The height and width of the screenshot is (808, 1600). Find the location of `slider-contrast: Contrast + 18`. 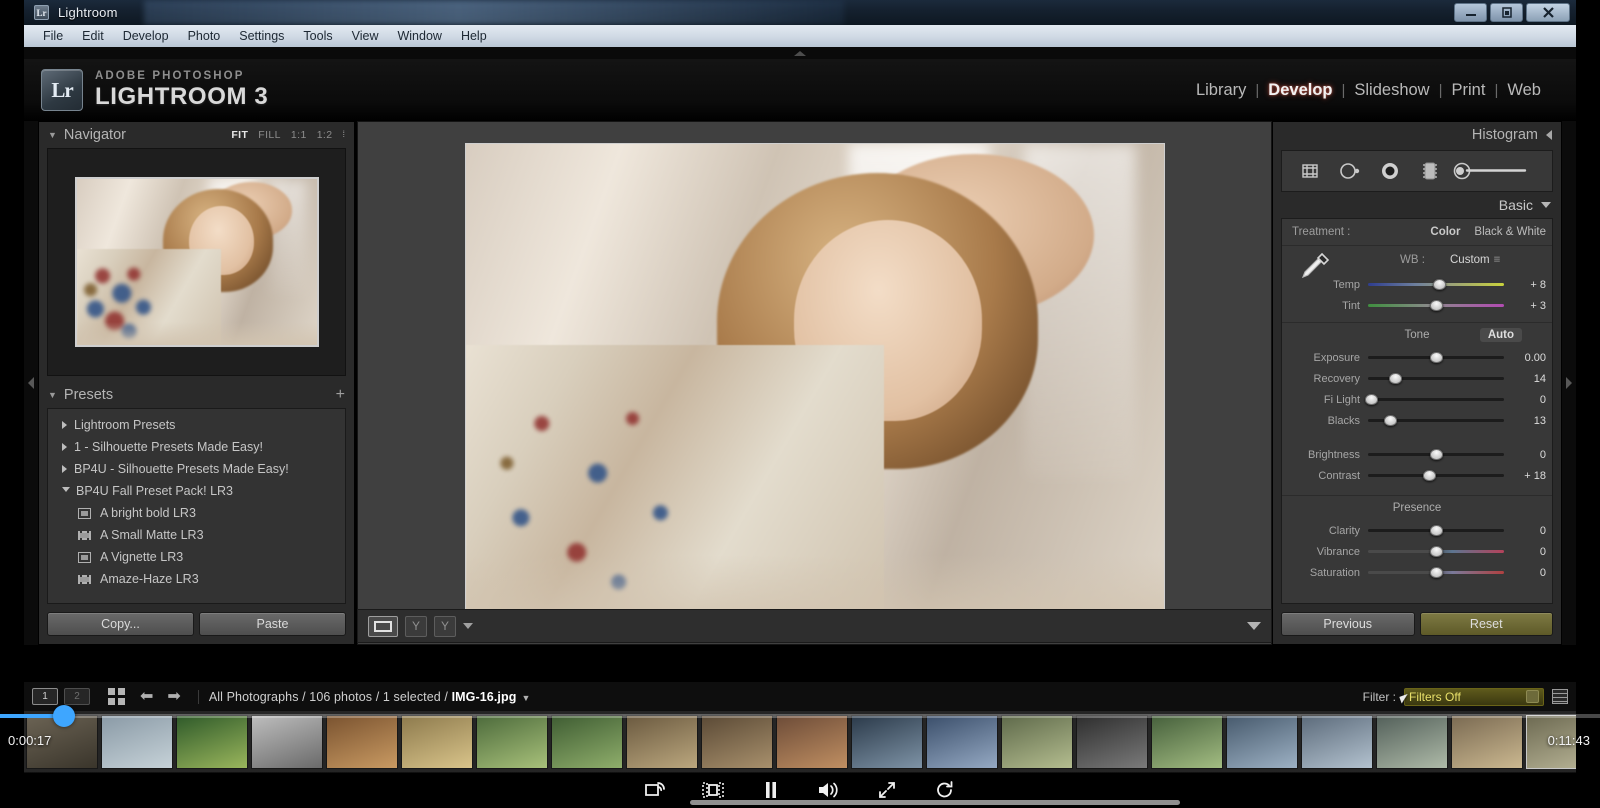

slider-contrast: Contrast + 18 is located at coordinates (1417, 475).